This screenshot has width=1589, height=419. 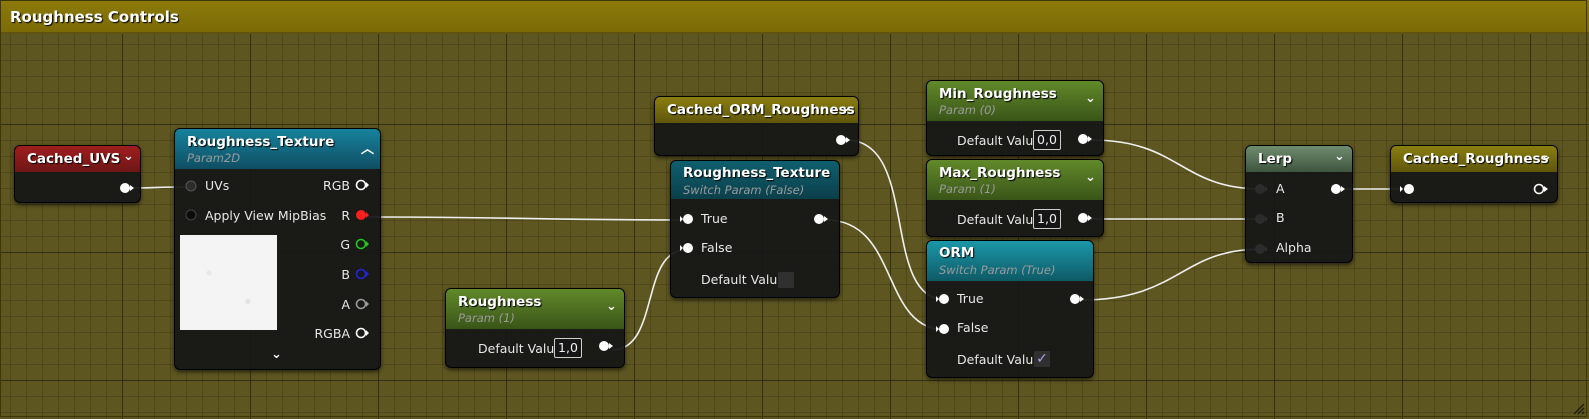 I want to click on node-title: Roughness, so click(x=500, y=302).